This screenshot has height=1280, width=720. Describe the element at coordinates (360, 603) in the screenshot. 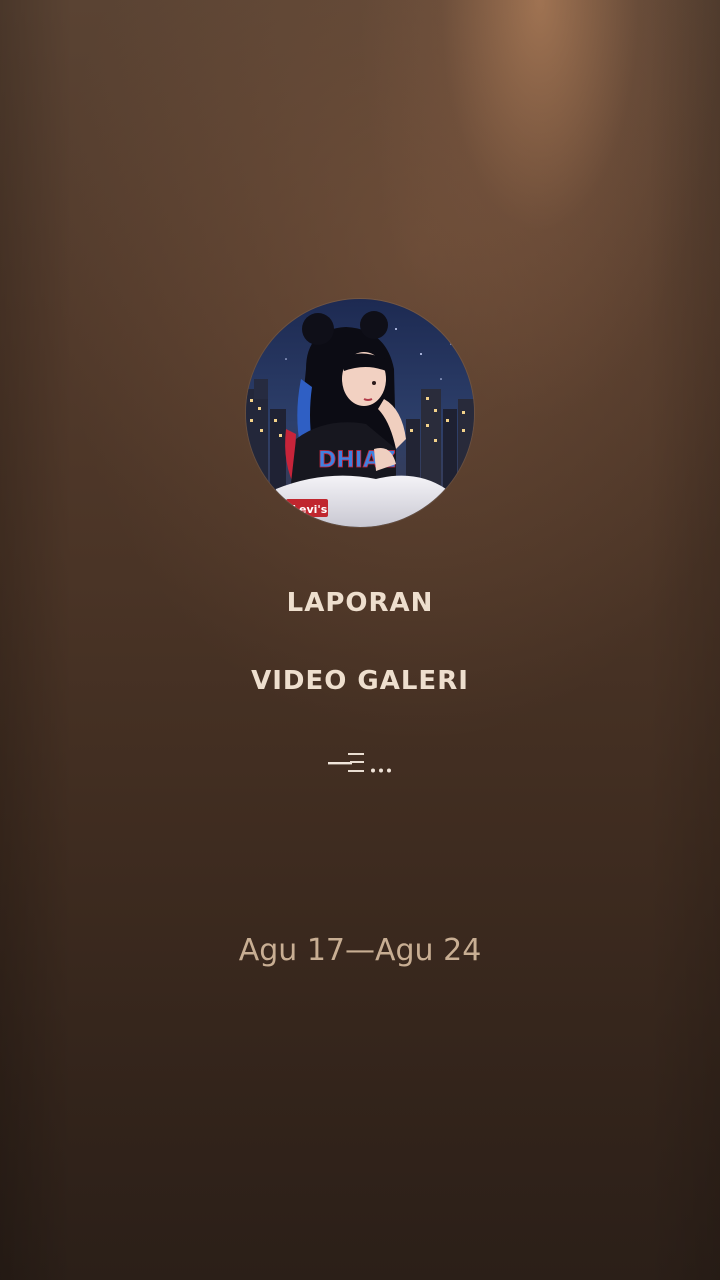

I see `report-title: LAPORAN` at that location.